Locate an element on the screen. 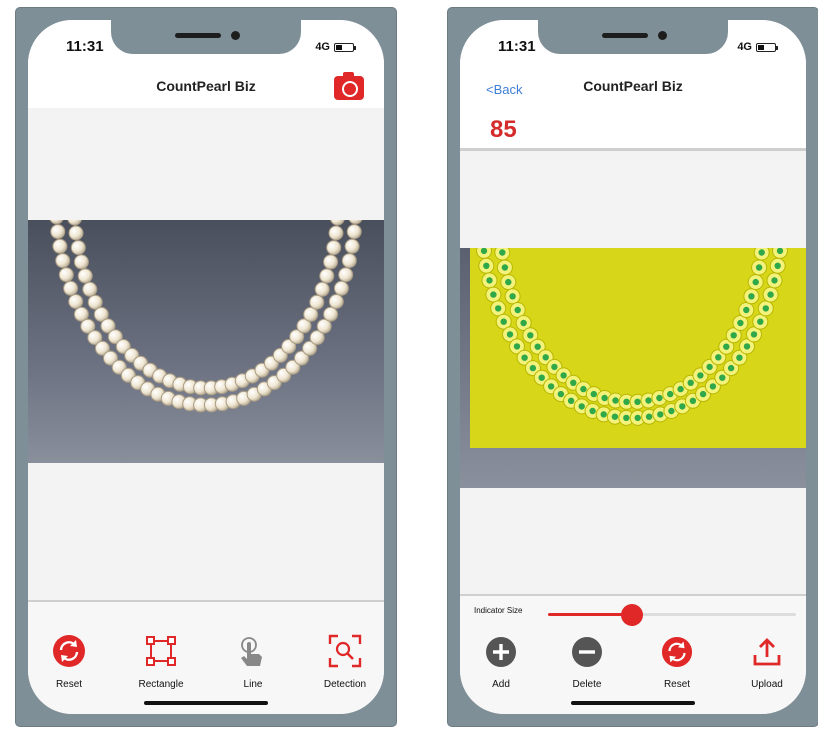  slider-thumb is located at coordinates (632, 615).